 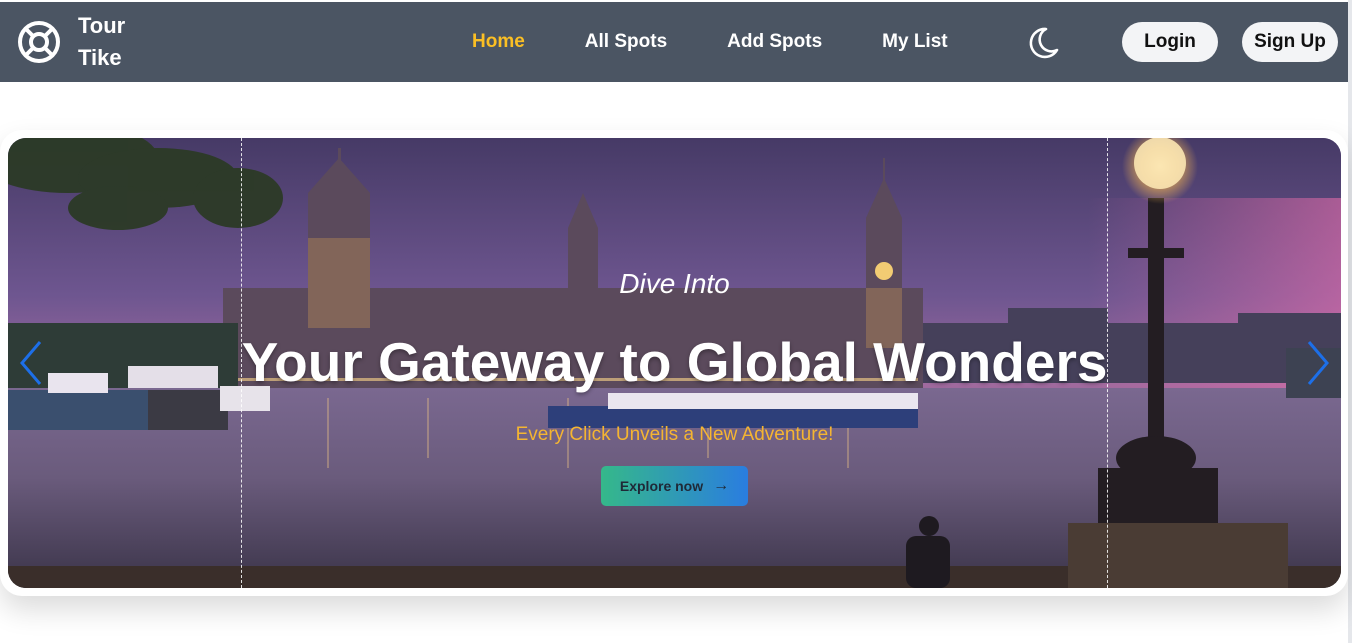 I want to click on nav-home: Home, so click(x=498, y=42).